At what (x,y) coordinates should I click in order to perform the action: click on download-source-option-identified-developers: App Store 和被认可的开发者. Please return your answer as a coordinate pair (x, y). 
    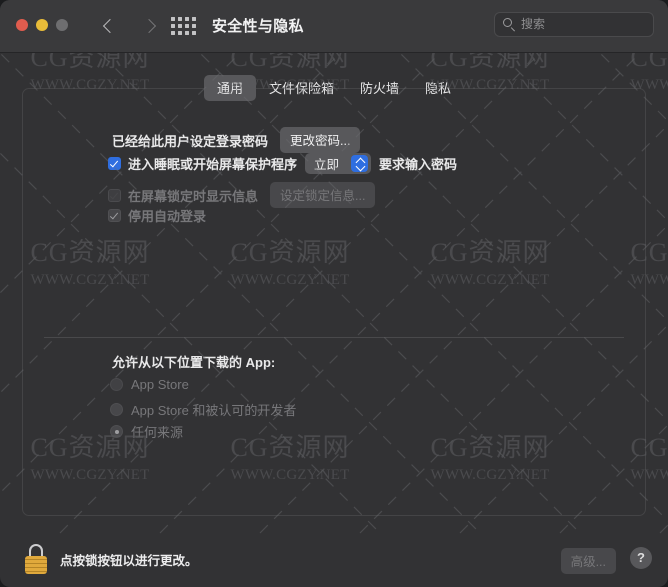
    Looking at the image, I should click on (203, 409).